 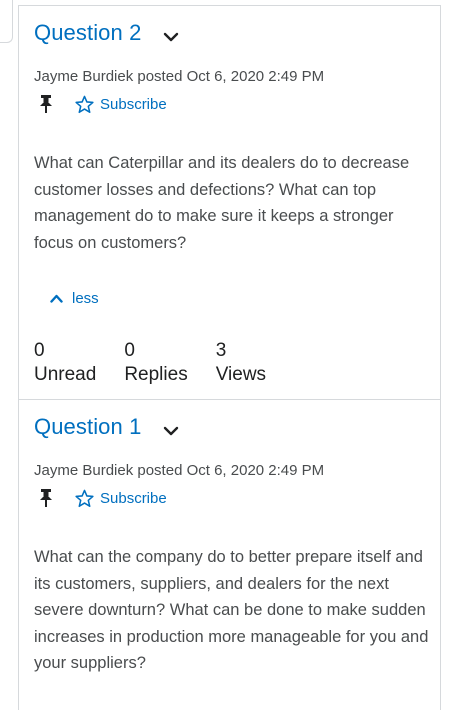 What do you see at coordinates (85, 298) in the screenshot?
I see `less-label: less` at bounding box center [85, 298].